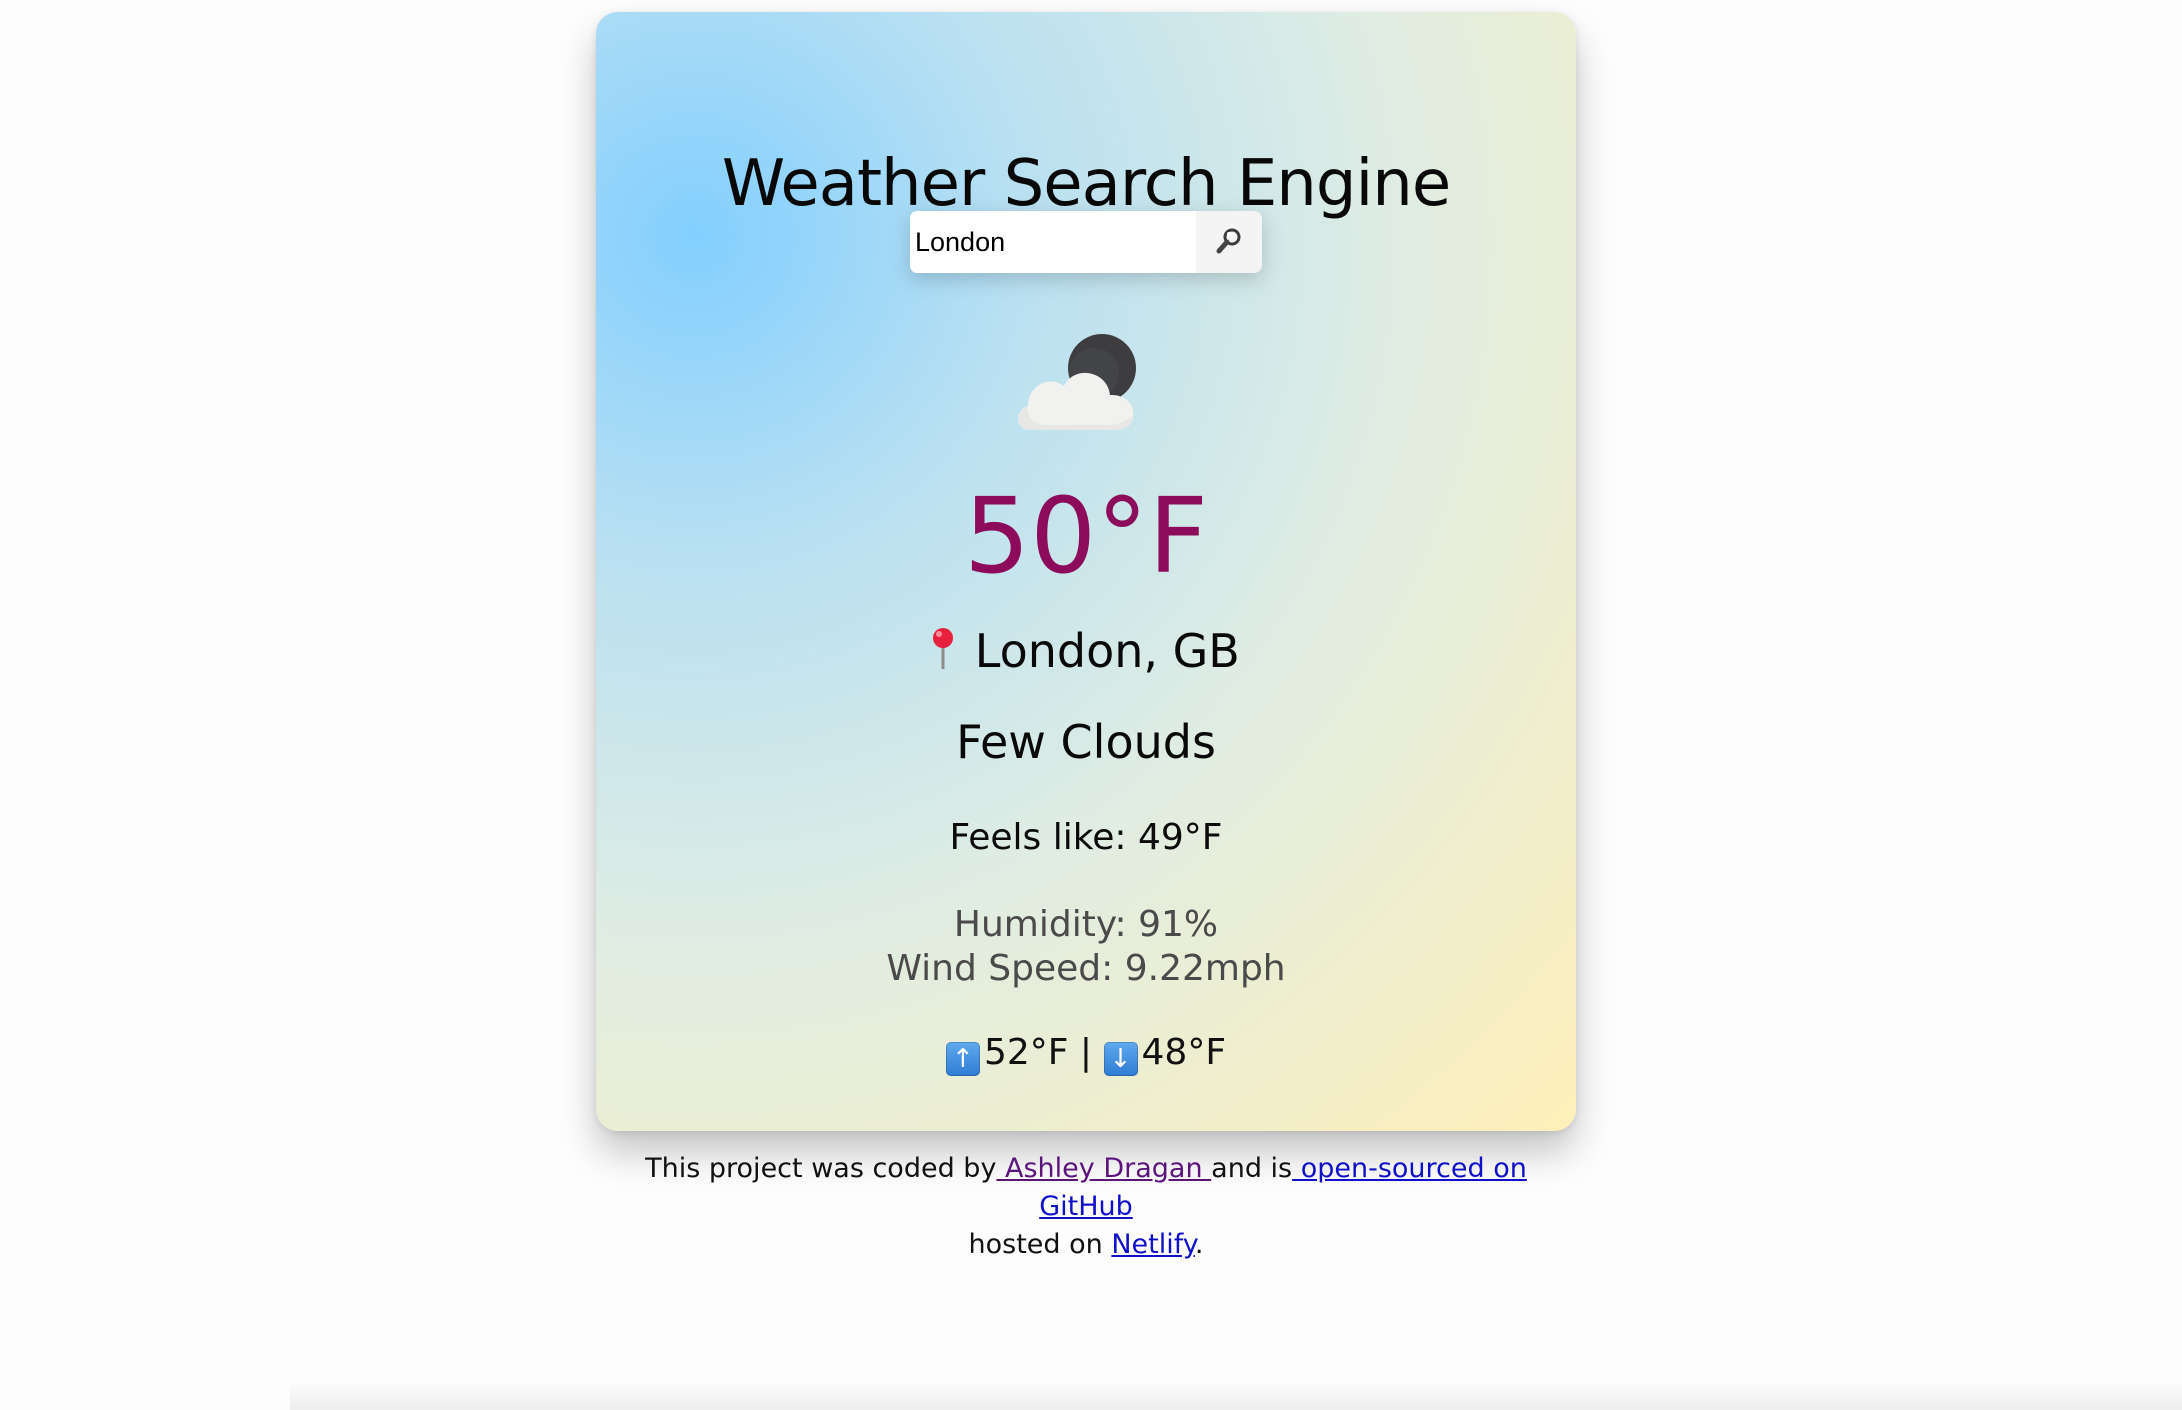 This screenshot has height=1410, width=2182. I want to click on humidity: Humidity: 91%, so click(1086, 924).